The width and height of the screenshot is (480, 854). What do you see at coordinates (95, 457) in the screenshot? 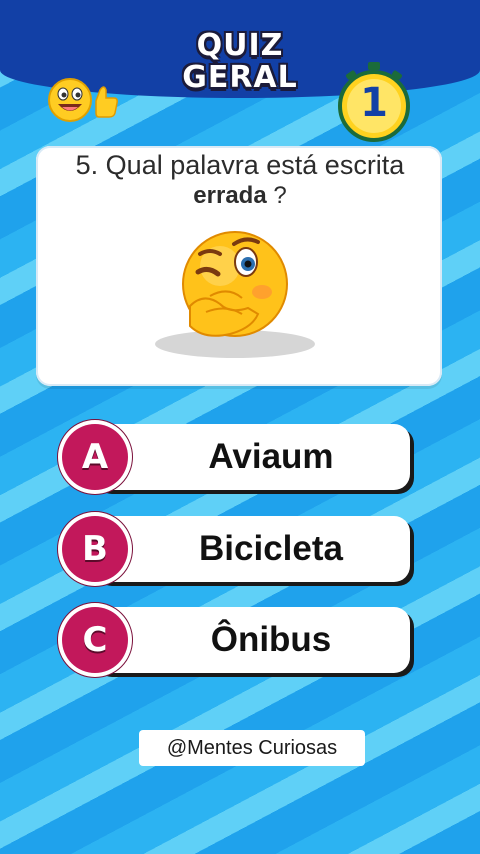
I see `answer-letter: A` at bounding box center [95, 457].